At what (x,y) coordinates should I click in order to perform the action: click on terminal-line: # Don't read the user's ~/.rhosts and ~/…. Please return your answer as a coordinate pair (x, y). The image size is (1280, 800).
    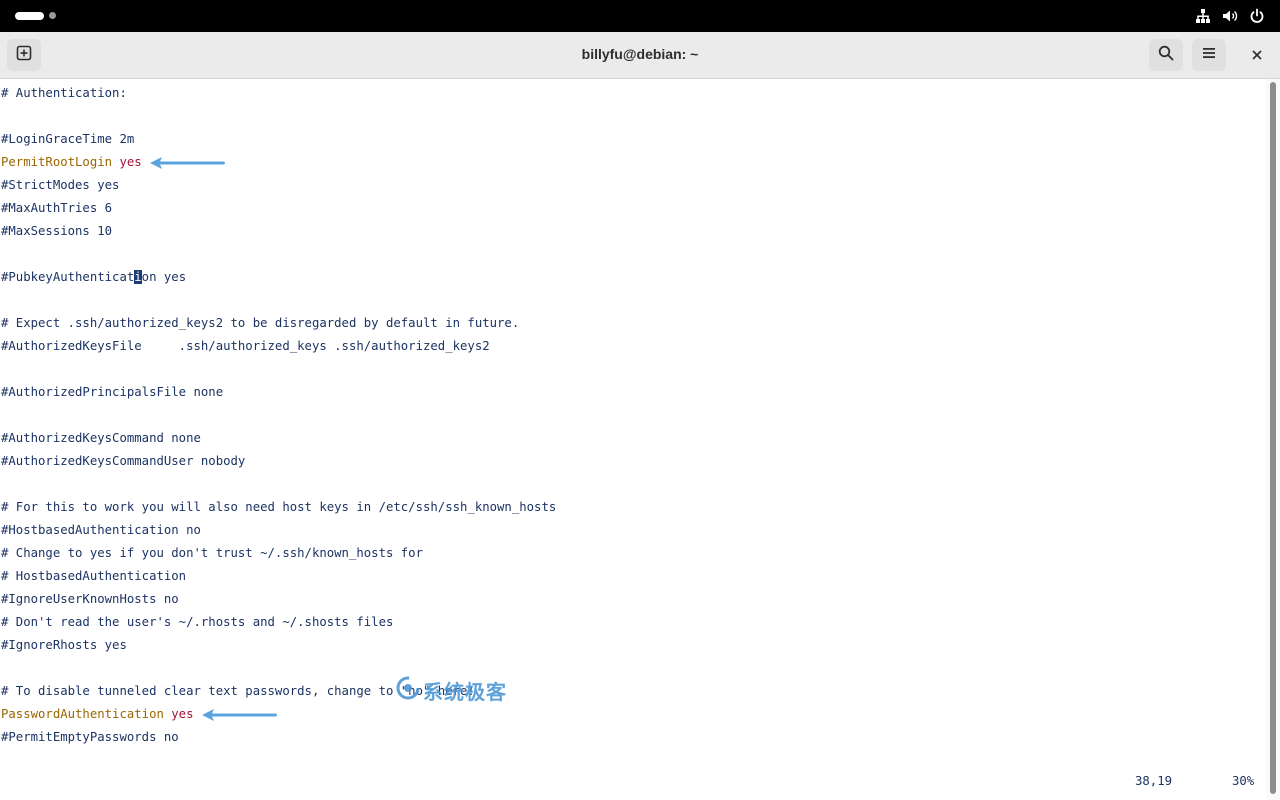
    Looking at the image, I should click on (197, 622).